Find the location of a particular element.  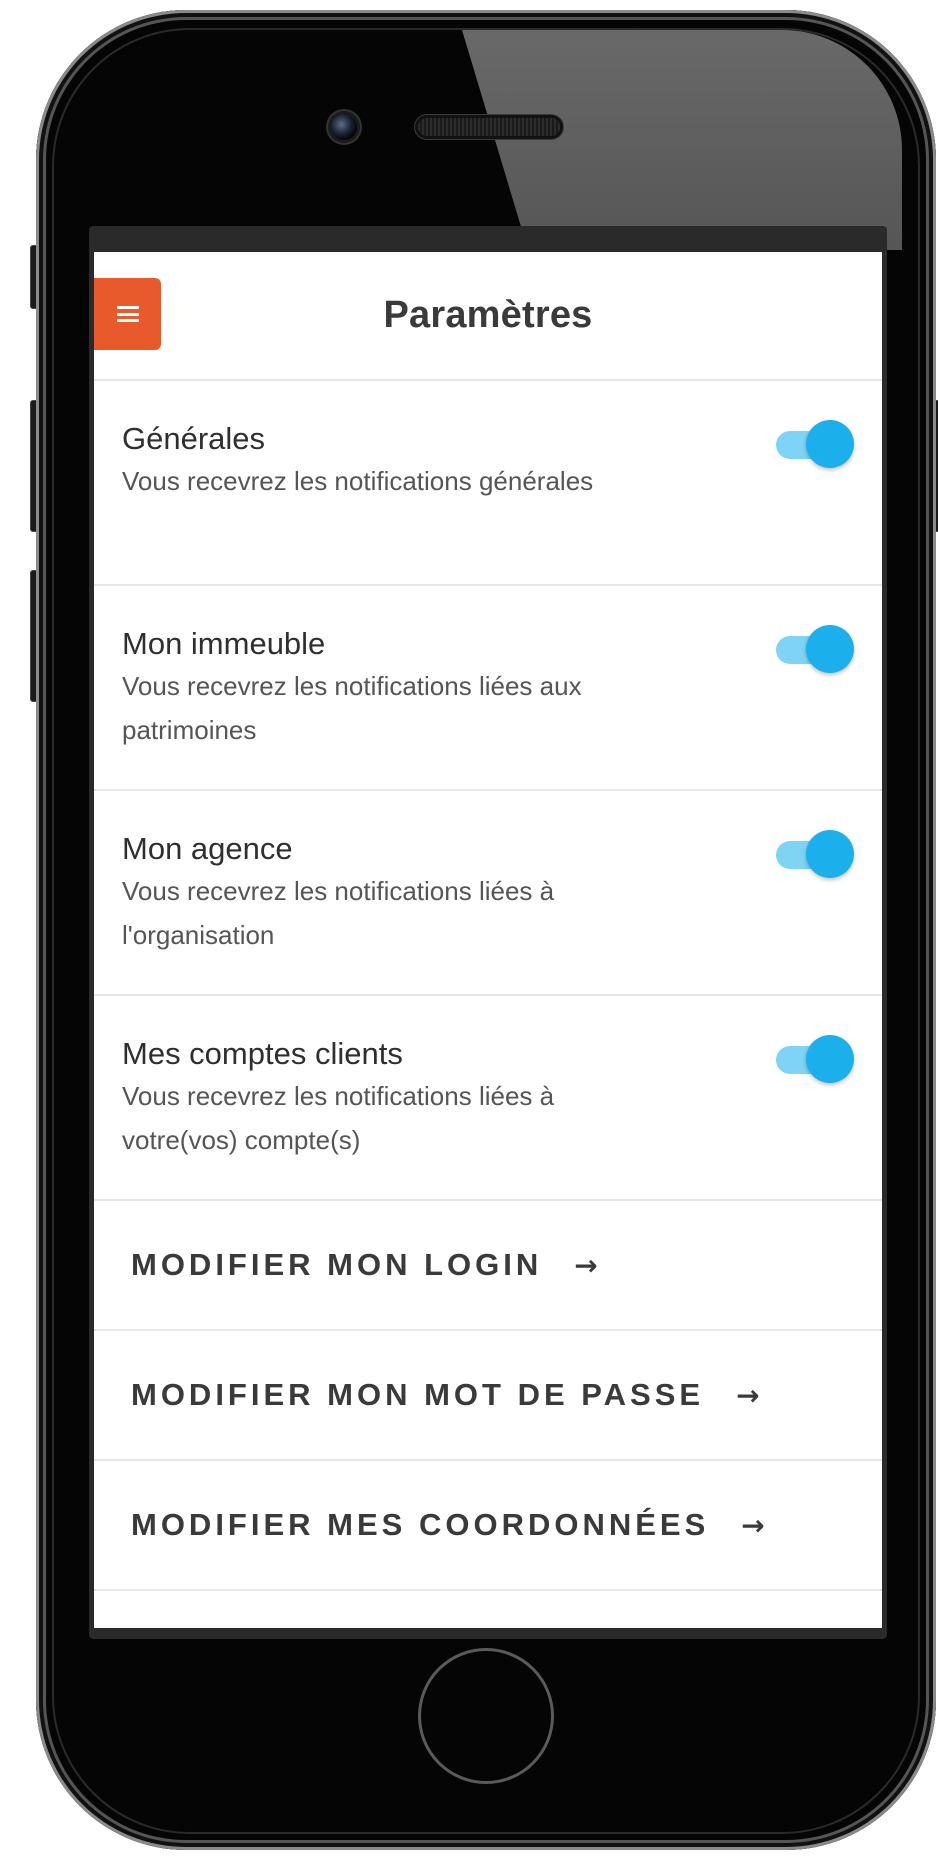

app-header: Paramètres is located at coordinates (488, 316).